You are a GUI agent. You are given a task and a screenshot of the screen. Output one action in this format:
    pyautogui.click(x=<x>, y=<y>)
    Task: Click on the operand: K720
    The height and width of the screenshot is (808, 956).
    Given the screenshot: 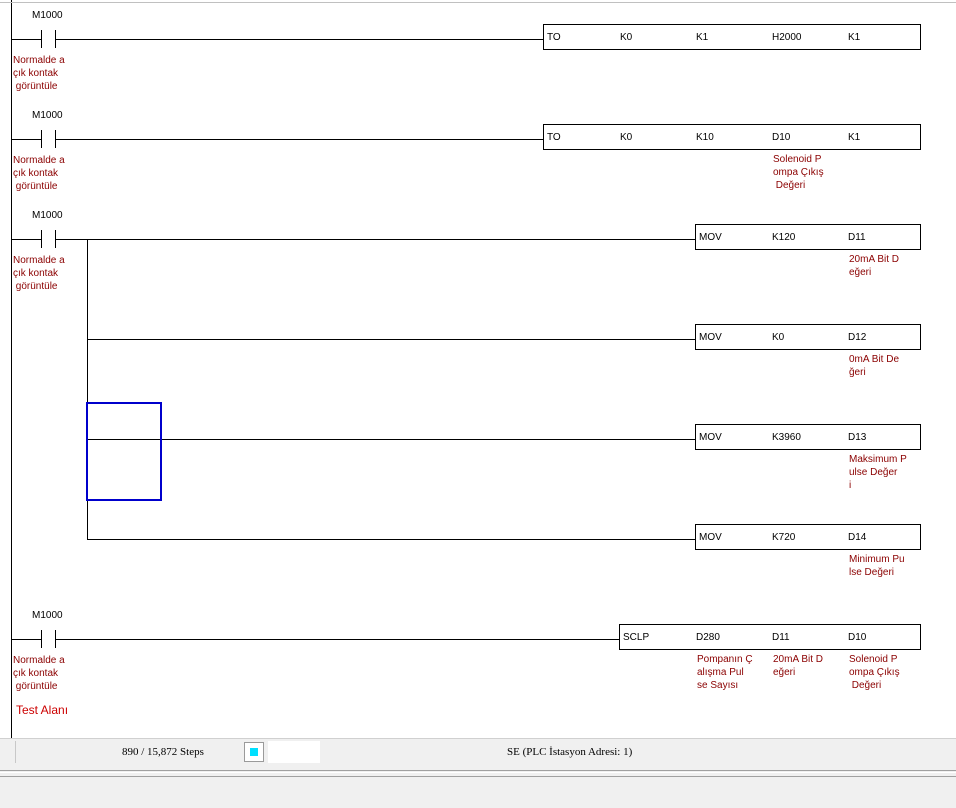 What is the action you would take?
    pyautogui.click(x=784, y=537)
    